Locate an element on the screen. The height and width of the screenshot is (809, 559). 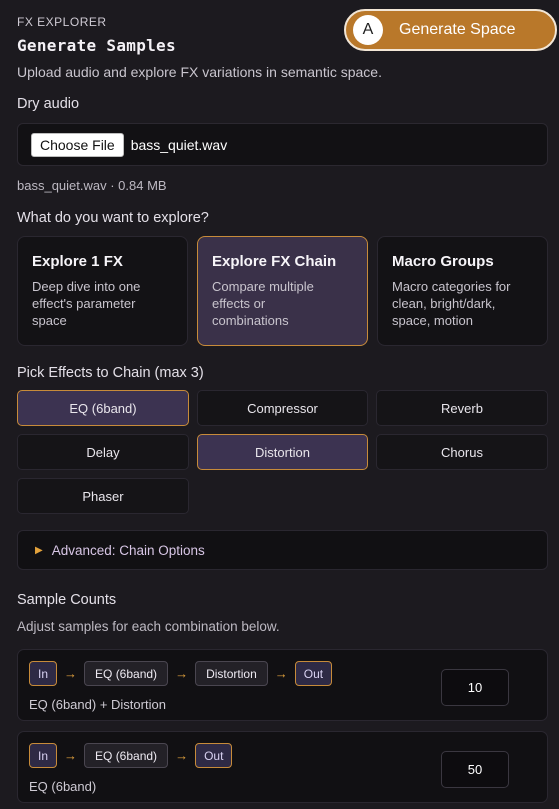
mode-description: Compare multiple effects or combinations is located at coordinates (282, 303).